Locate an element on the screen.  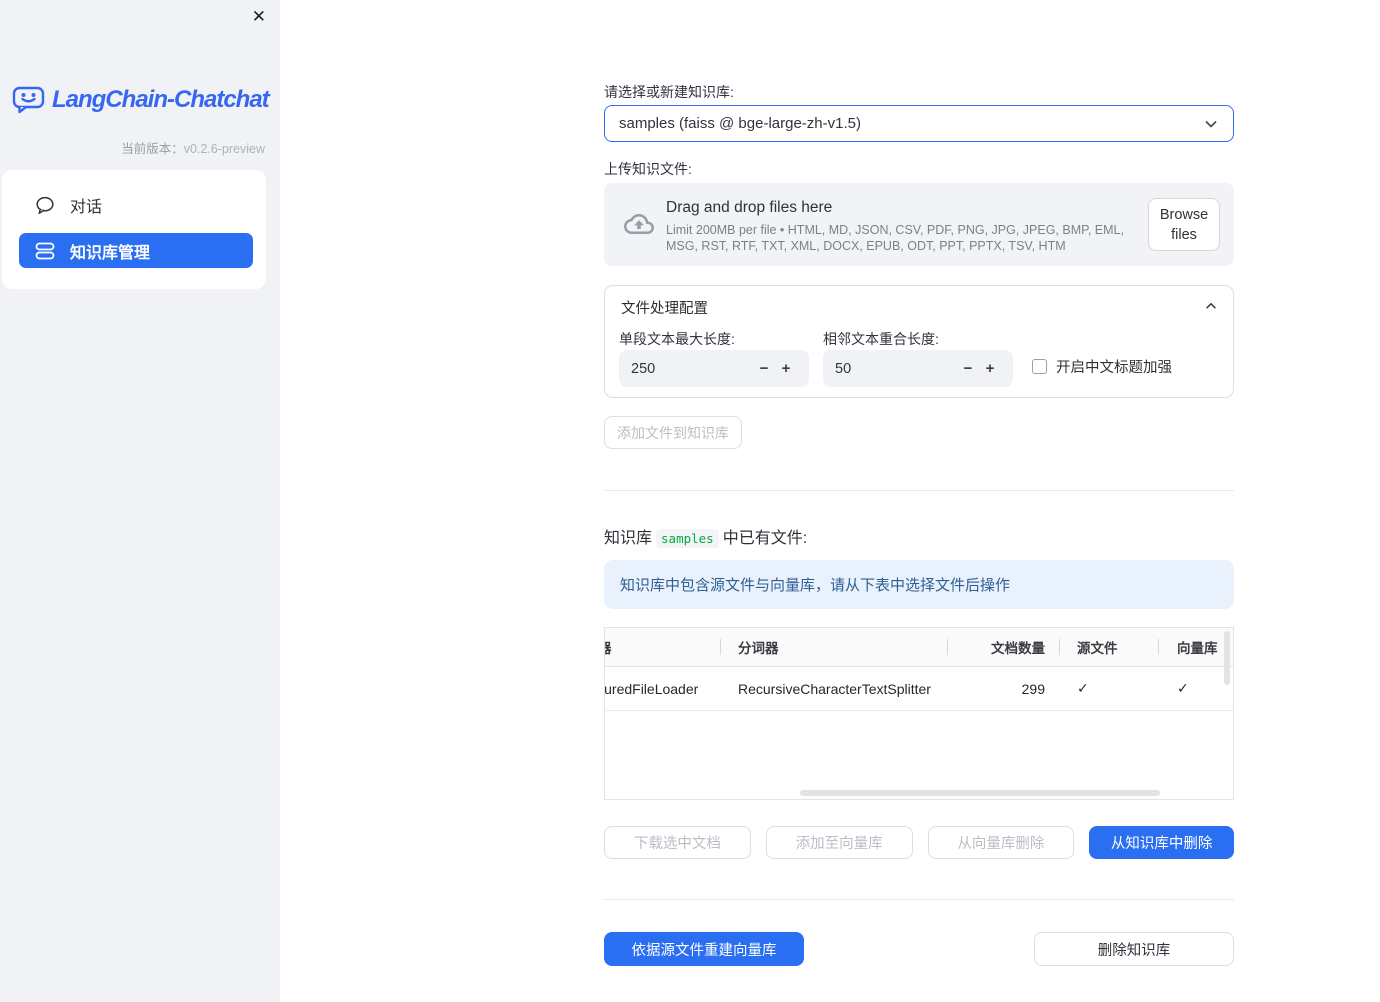
app-logo: LangChain-Chatchat is located at coordinates (141, 100).